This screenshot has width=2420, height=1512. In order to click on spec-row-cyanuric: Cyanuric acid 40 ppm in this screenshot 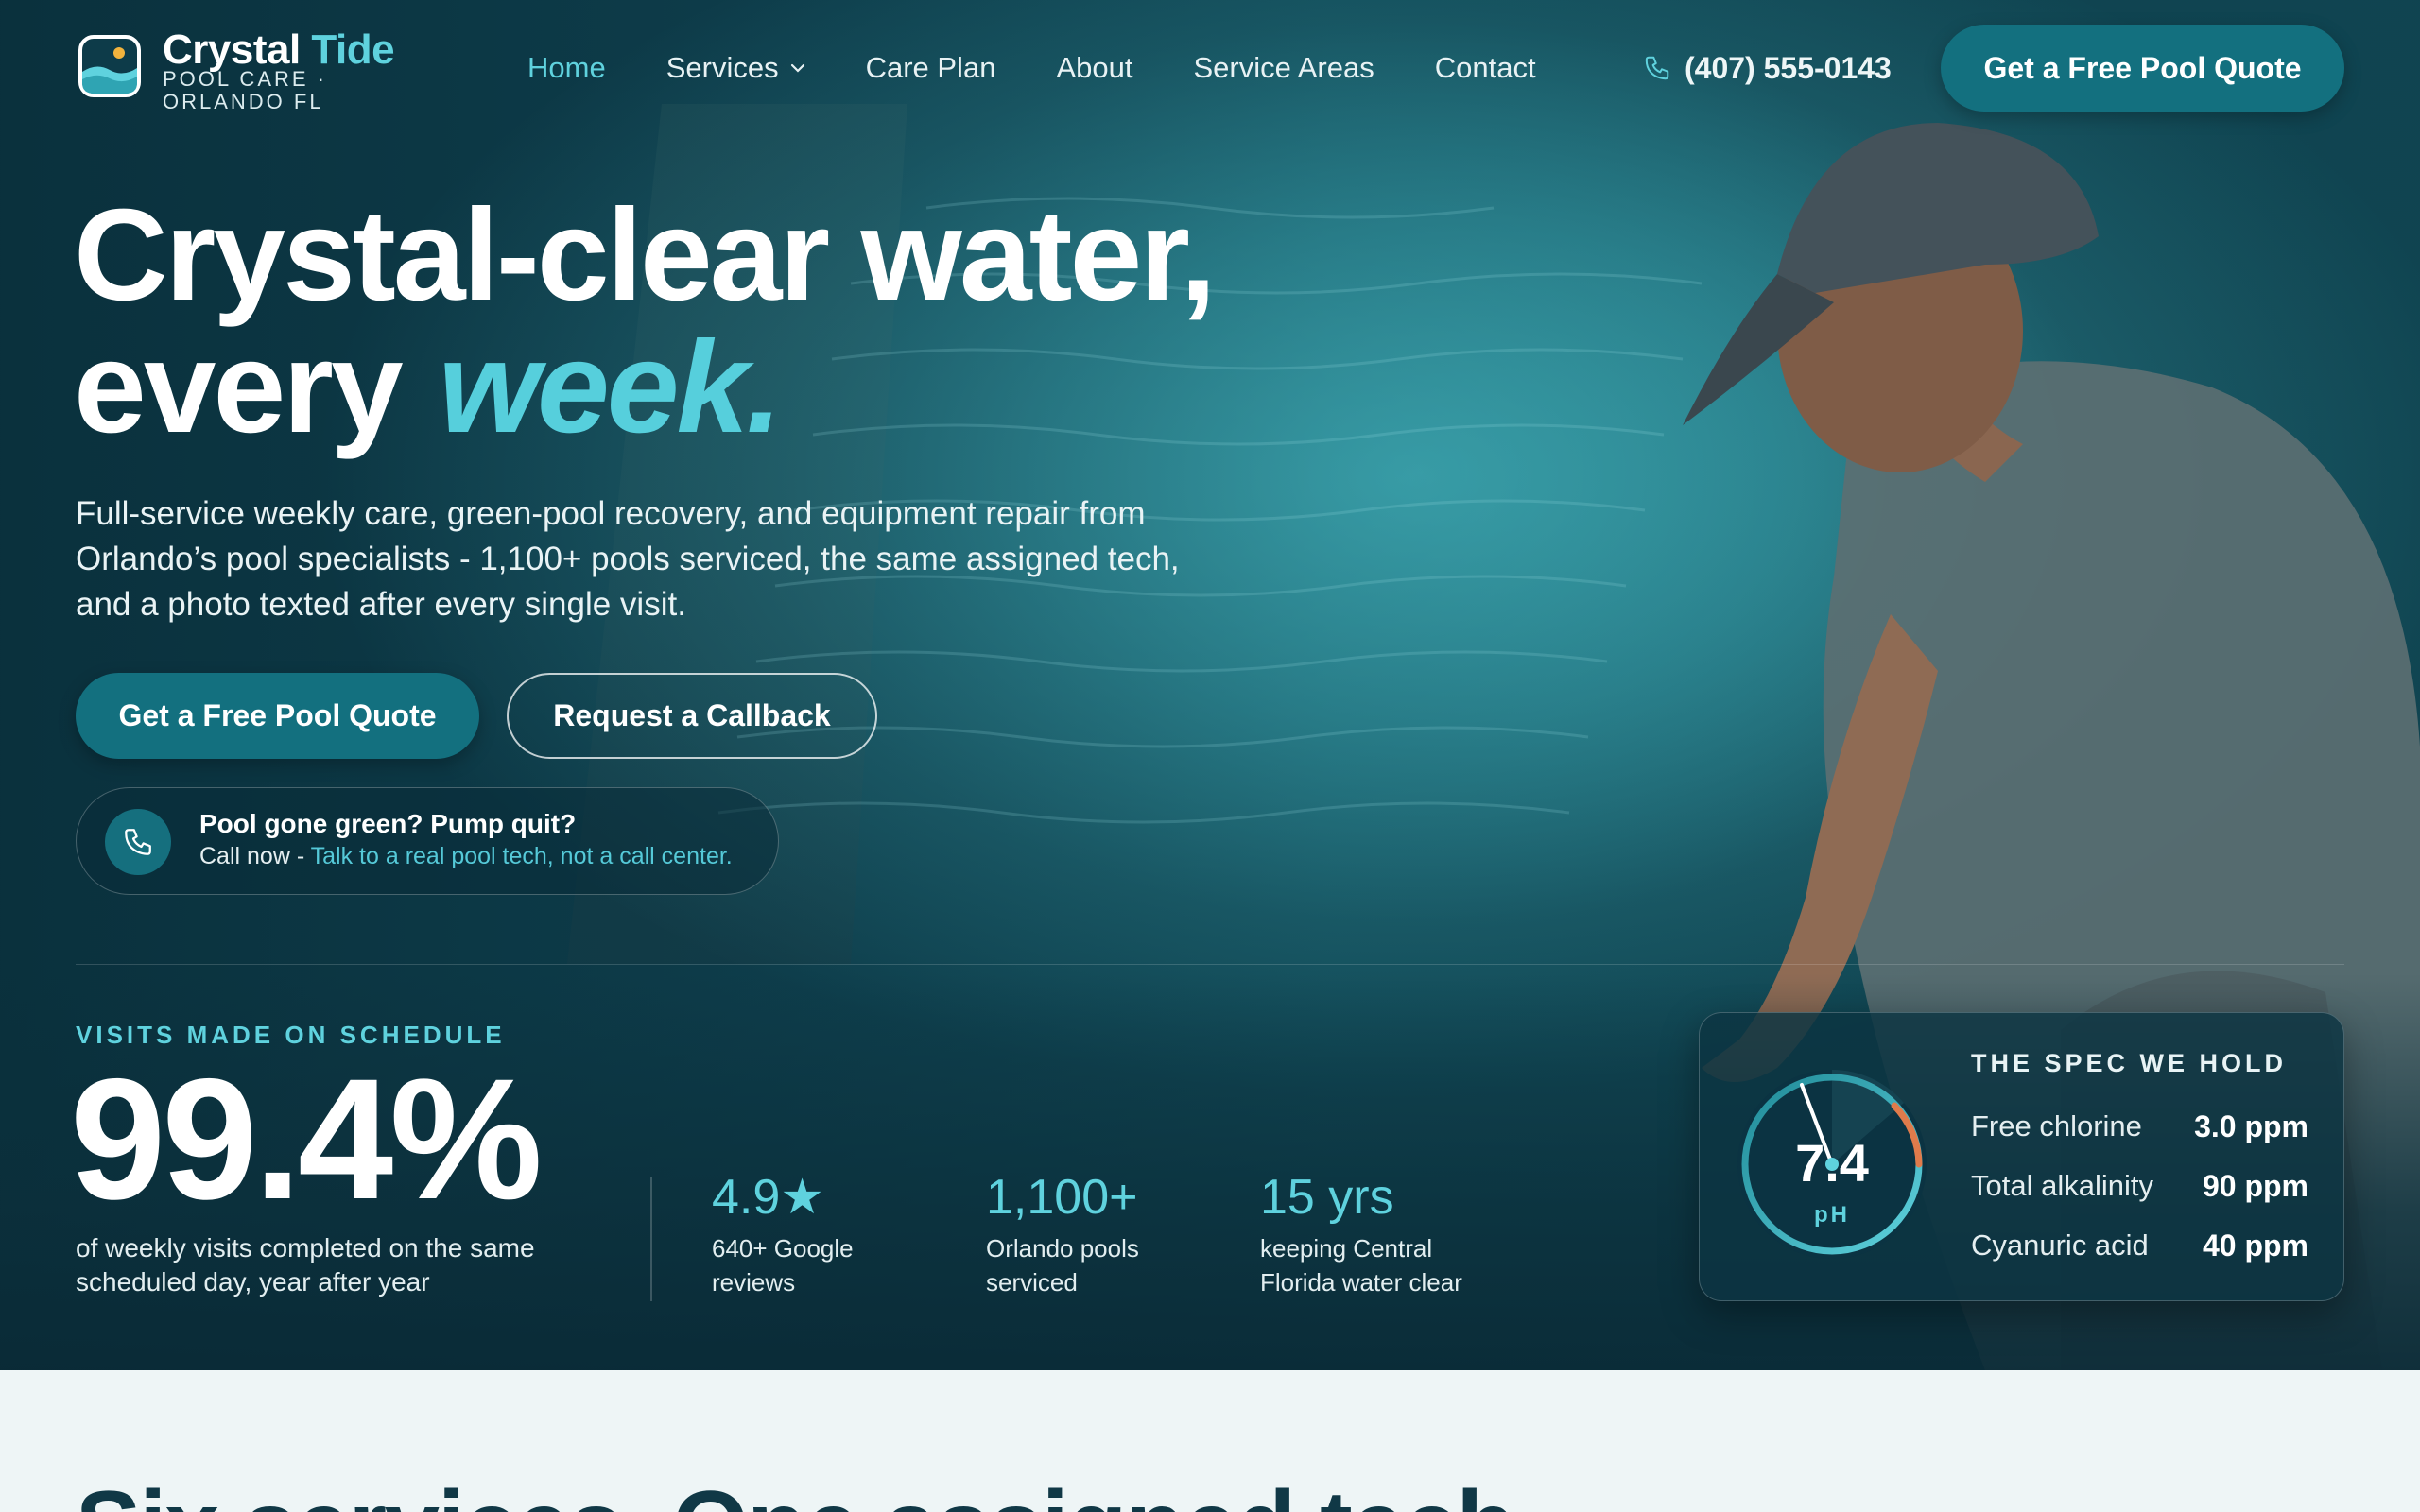, I will do `click(2139, 1245)`.